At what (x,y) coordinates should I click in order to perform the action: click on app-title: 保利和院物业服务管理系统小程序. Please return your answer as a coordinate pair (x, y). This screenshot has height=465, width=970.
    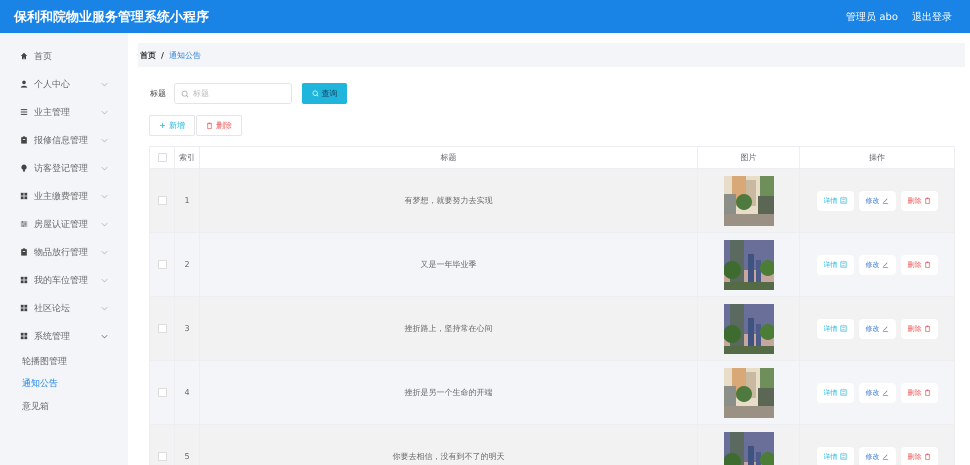
    Looking at the image, I should click on (111, 17).